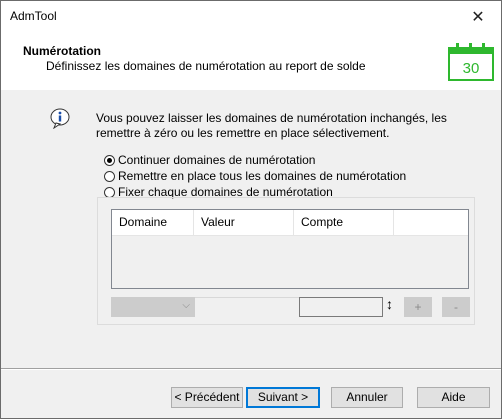 This screenshot has height=419, width=502. What do you see at coordinates (367, 397) in the screenshot?
I see `cancel-button: Annuler` at bounding box center [367, 397].